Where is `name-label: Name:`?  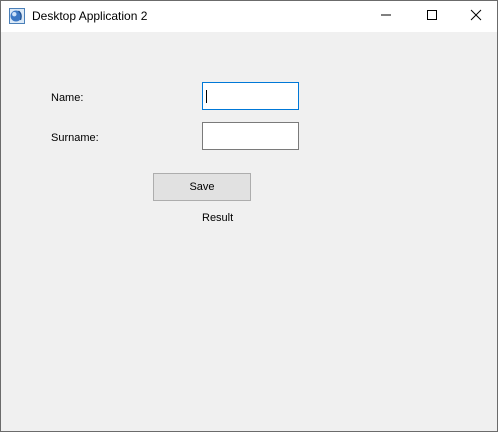 name-label: Name: is located at coordinates (67, 98).